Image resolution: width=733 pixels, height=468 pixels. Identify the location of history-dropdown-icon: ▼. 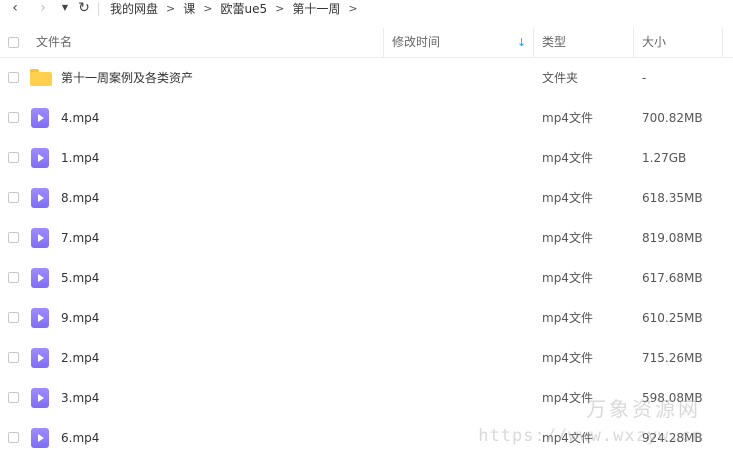
(65, 8).